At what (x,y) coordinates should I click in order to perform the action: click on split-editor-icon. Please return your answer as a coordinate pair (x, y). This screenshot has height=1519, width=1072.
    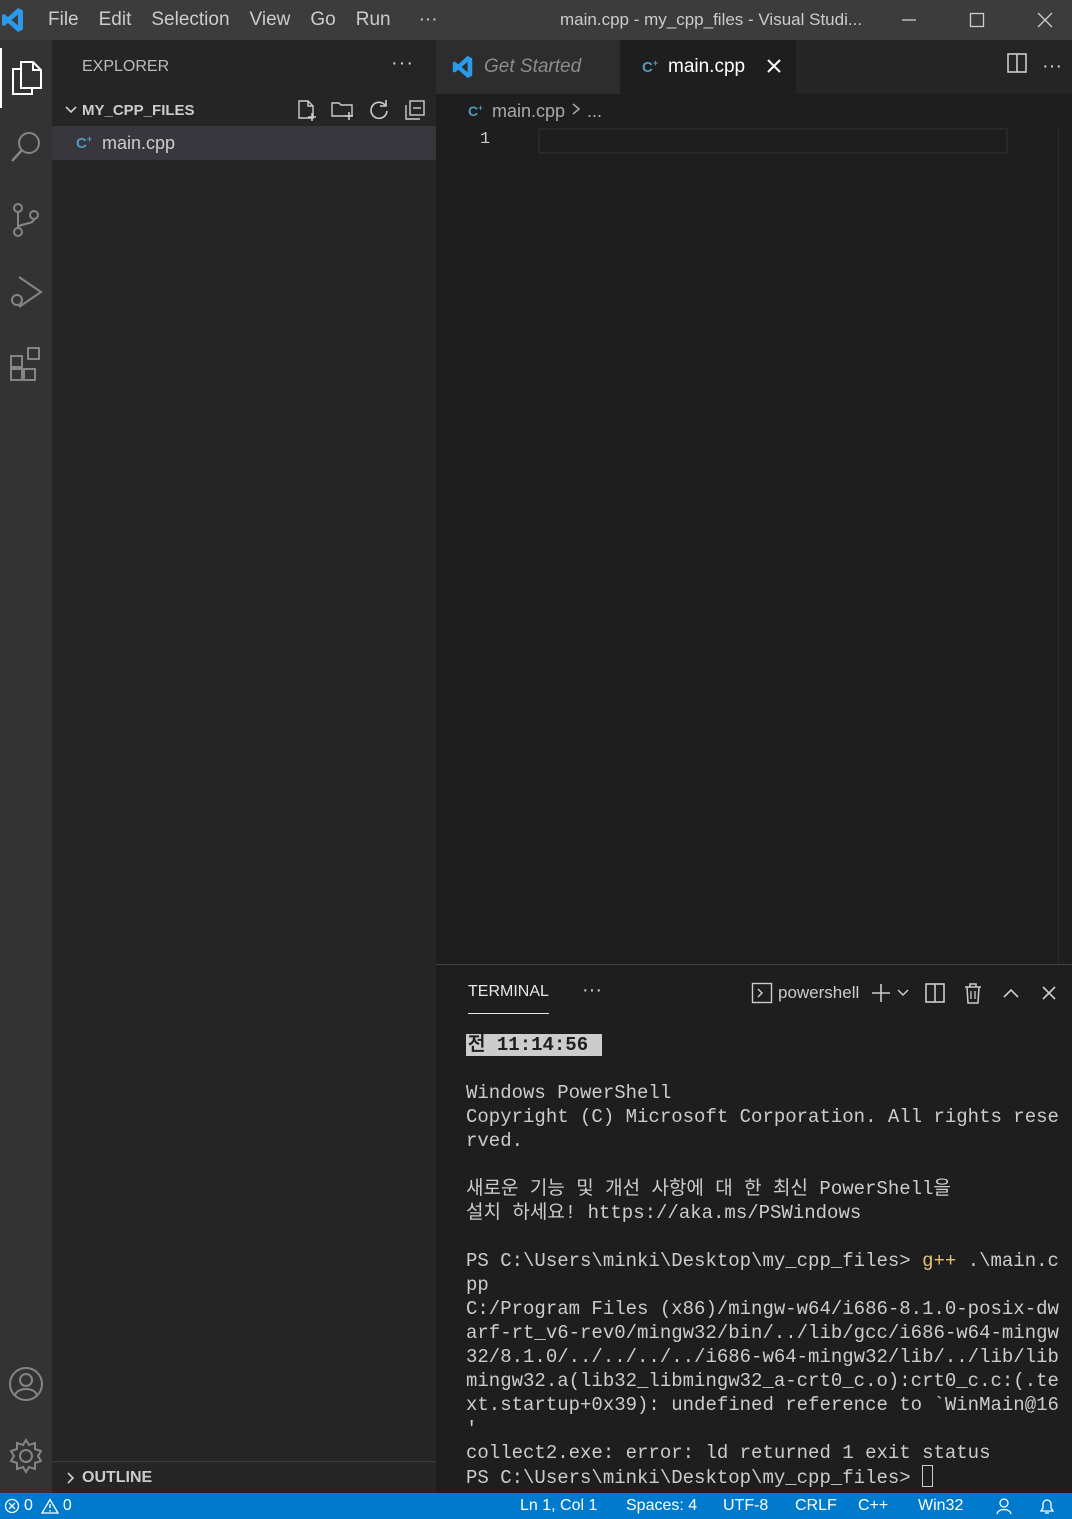
    Looking at the image, I should click on (1017, 63).